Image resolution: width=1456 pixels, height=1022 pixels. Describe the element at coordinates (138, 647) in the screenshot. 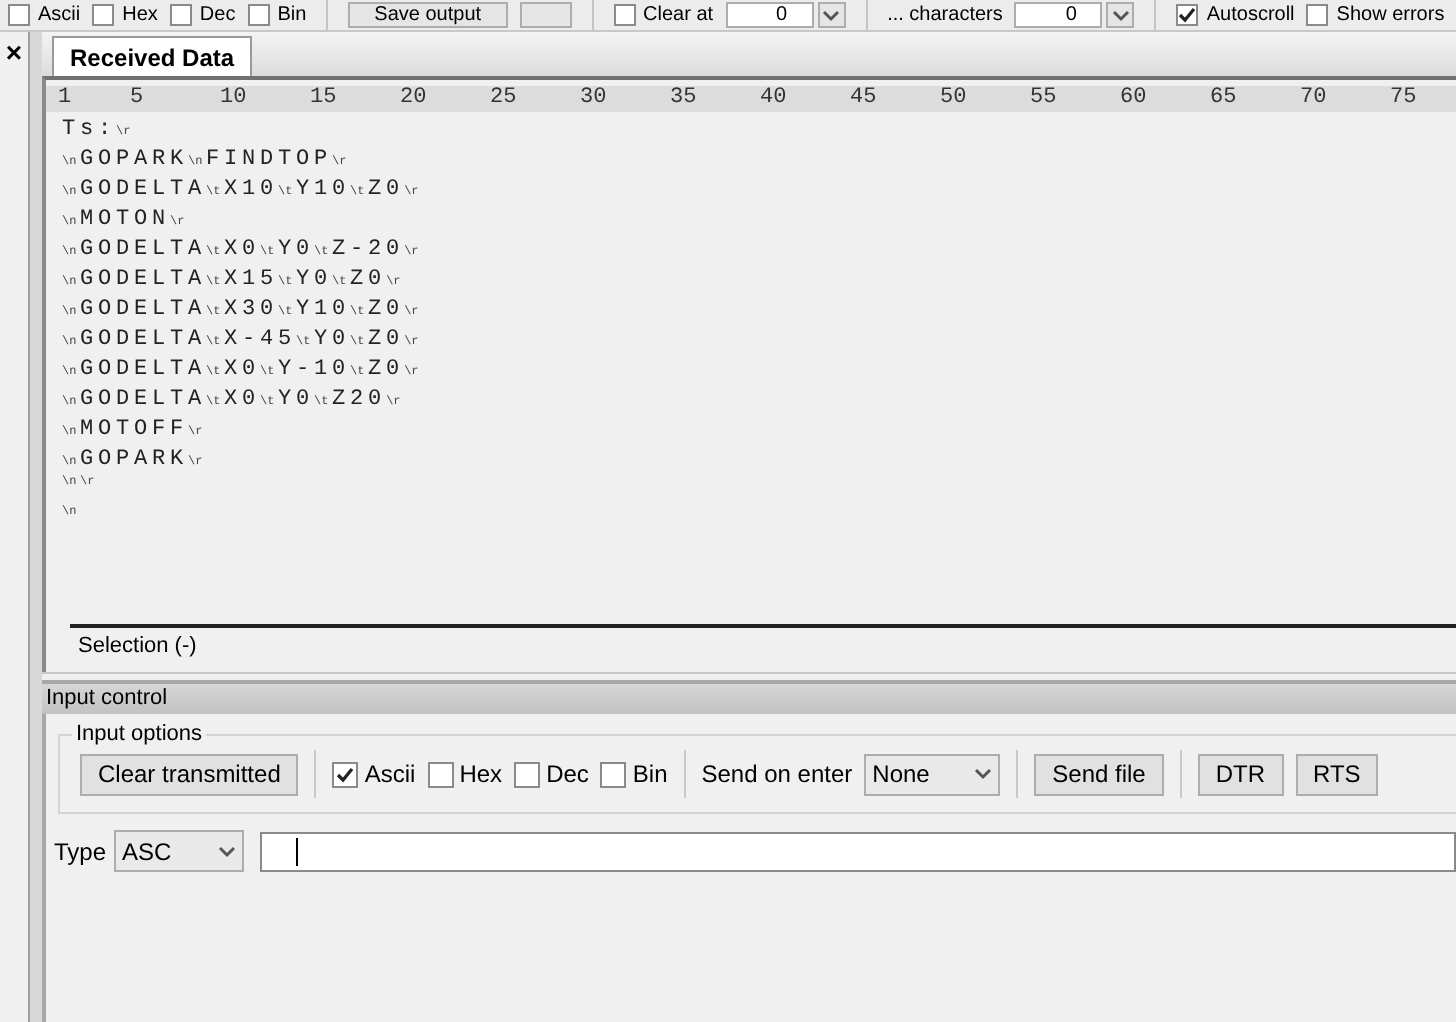

I see `selection-status: Selection (-)` at that location.